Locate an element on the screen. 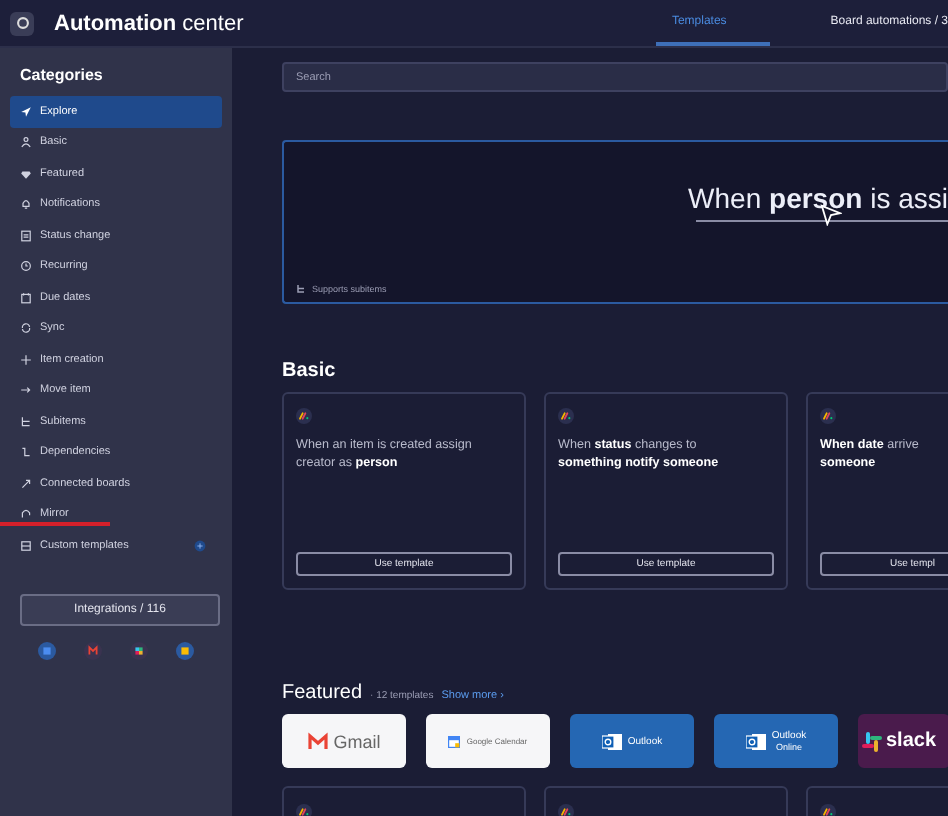  annotation-line is located at coordinates (55, 523).